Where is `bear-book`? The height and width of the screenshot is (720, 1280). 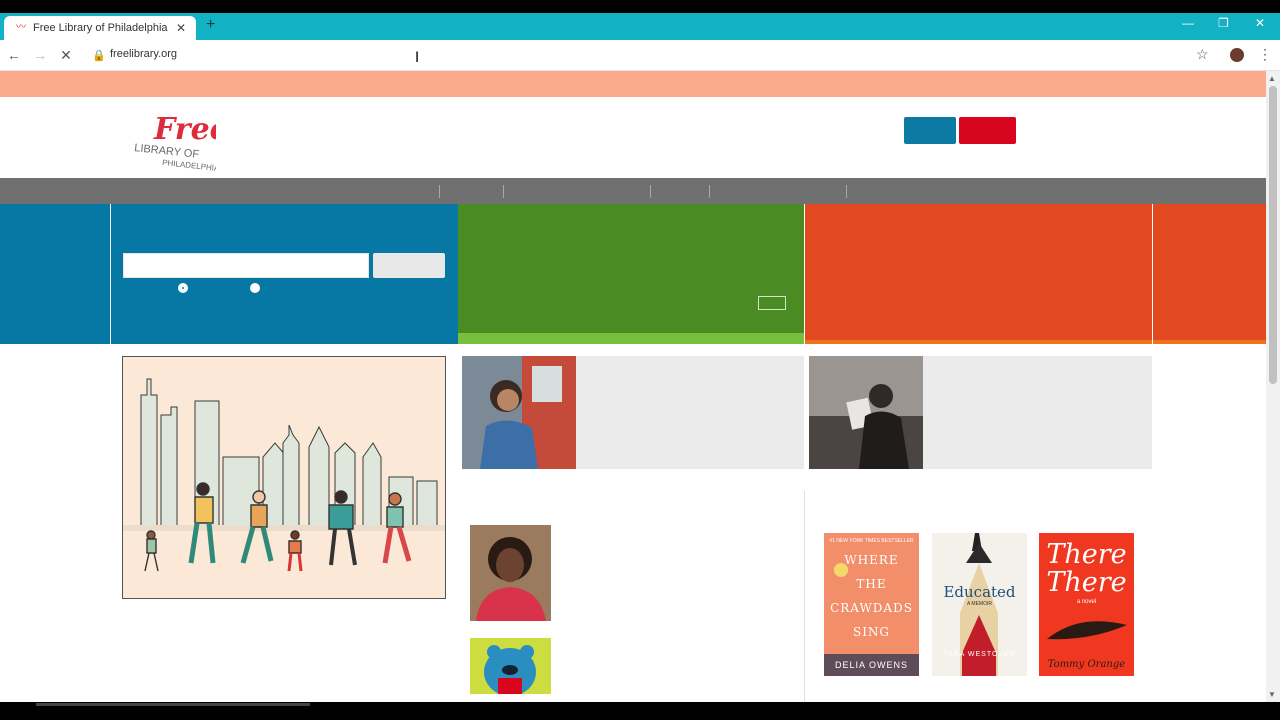 bear-book is located at coordinates (510, 686).